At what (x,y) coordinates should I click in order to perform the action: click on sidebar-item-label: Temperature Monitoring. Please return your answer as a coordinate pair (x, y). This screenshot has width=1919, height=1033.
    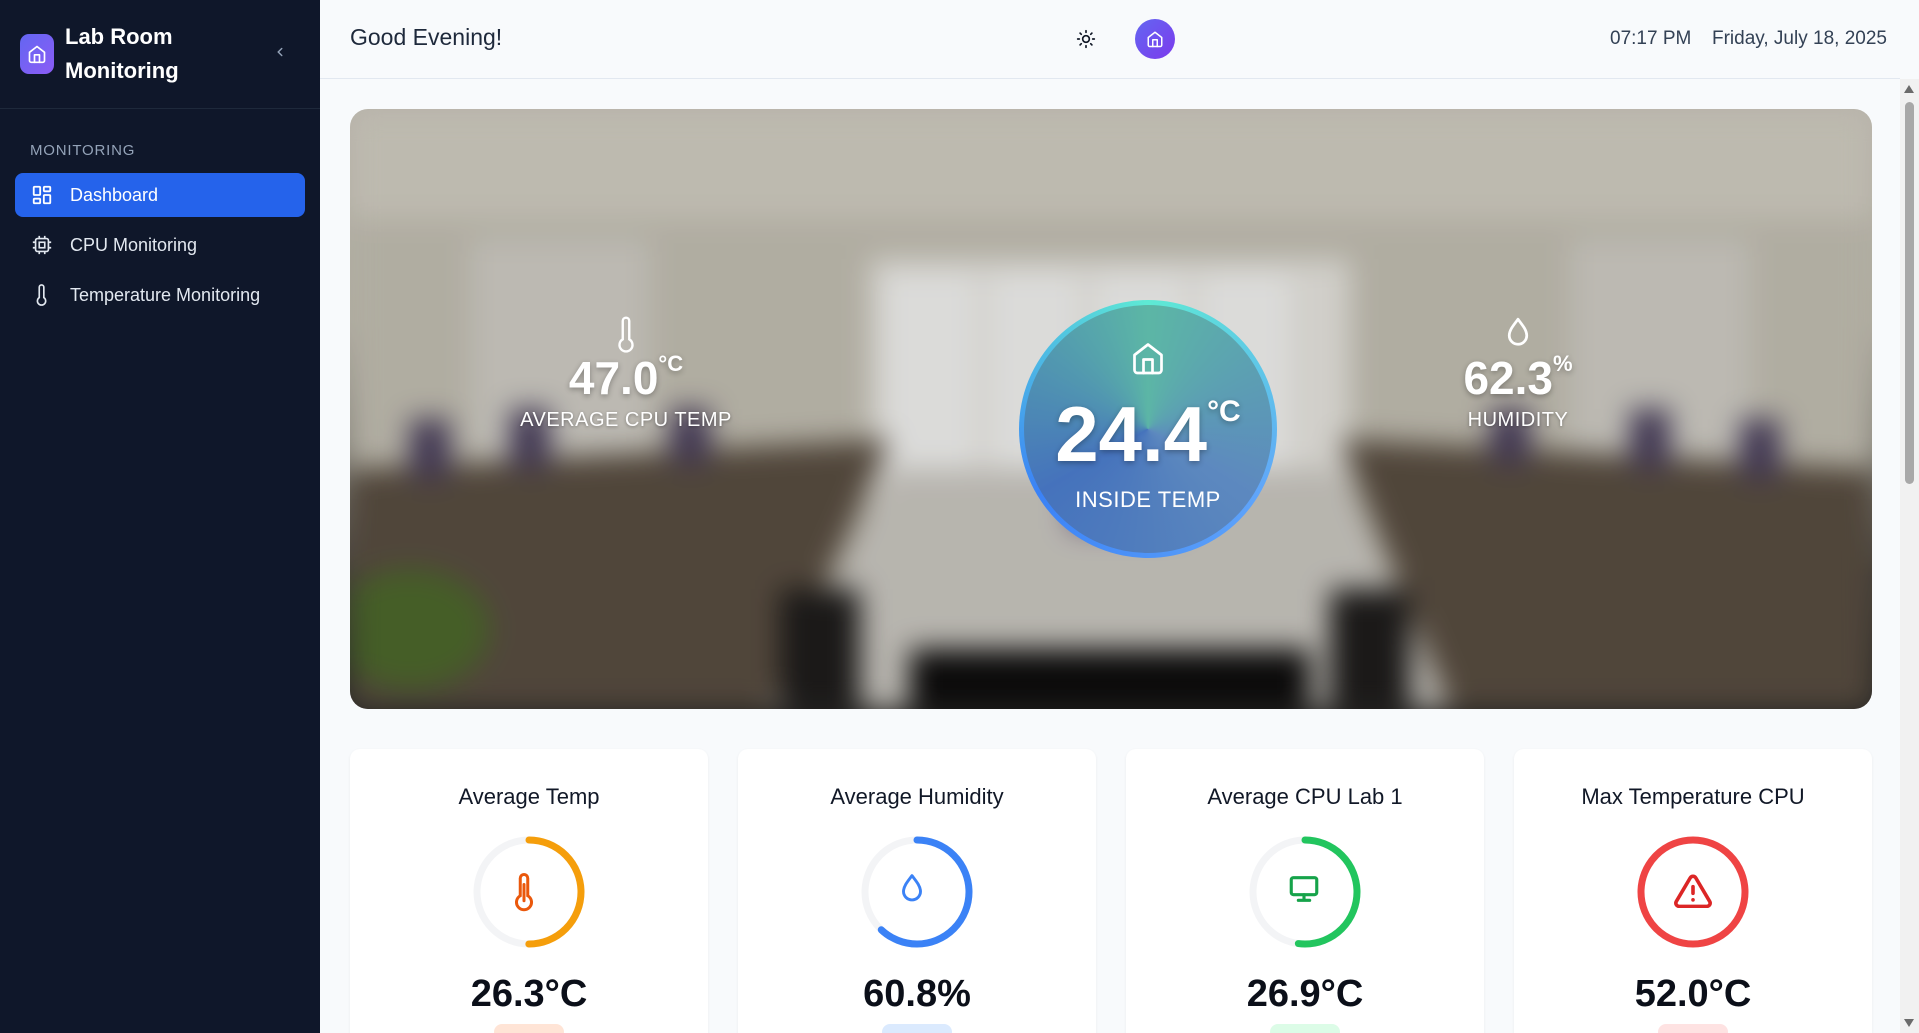
    Looking at the image, I should click on (165, 294).